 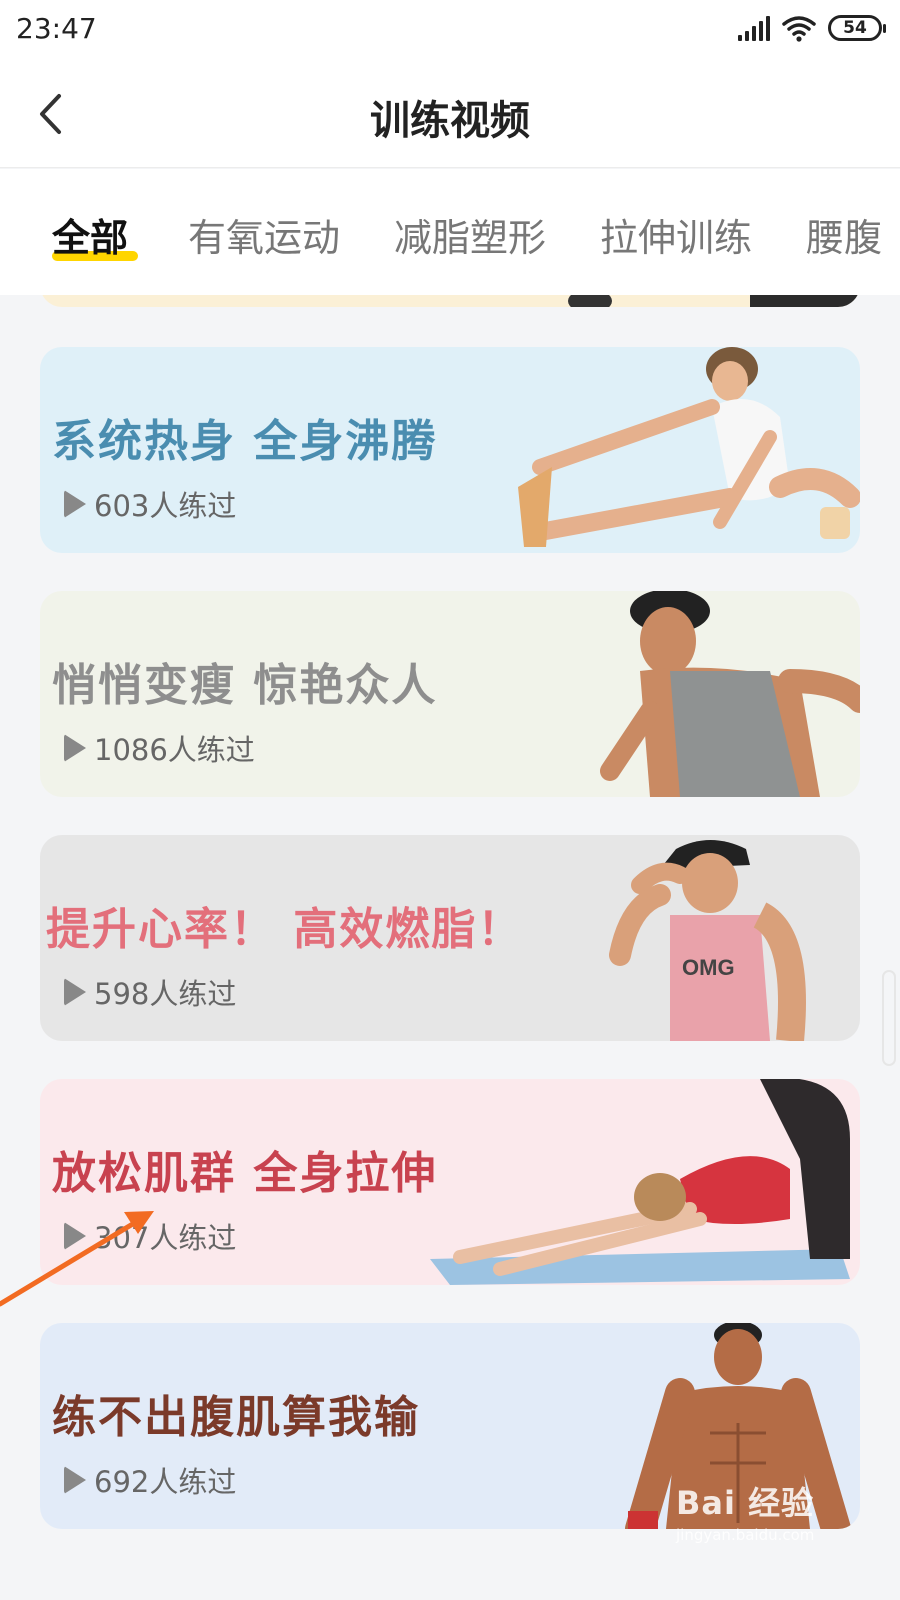 I want to click on signal-icon, so click(x=754, y=28).